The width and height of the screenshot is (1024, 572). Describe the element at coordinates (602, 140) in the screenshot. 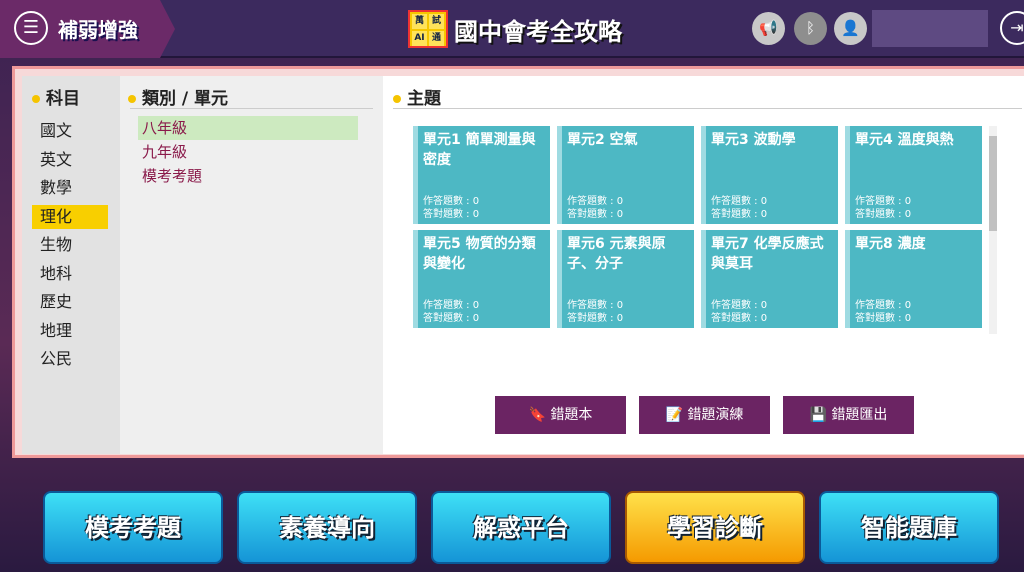

I see `unit-title: 單元2 空氣` at that location.